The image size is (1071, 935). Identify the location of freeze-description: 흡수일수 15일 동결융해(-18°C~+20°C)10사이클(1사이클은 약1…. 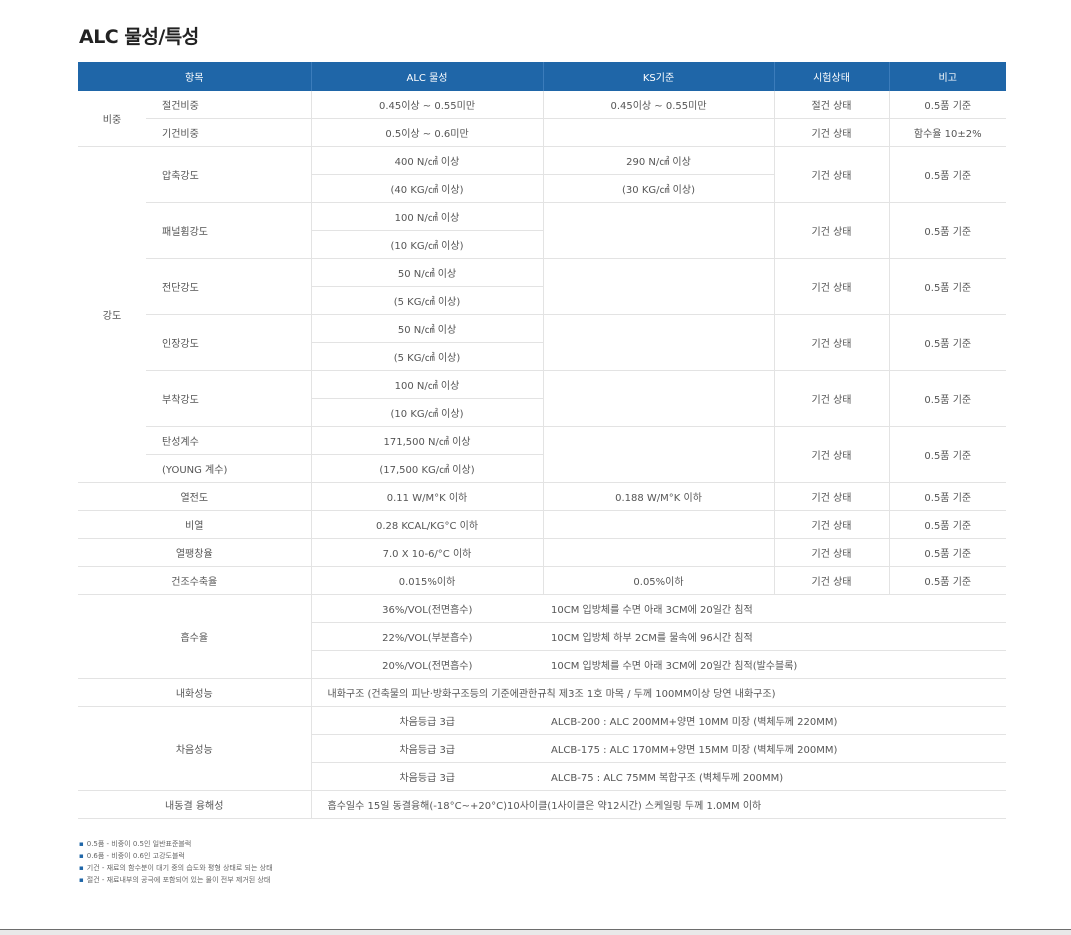
(658, 804).